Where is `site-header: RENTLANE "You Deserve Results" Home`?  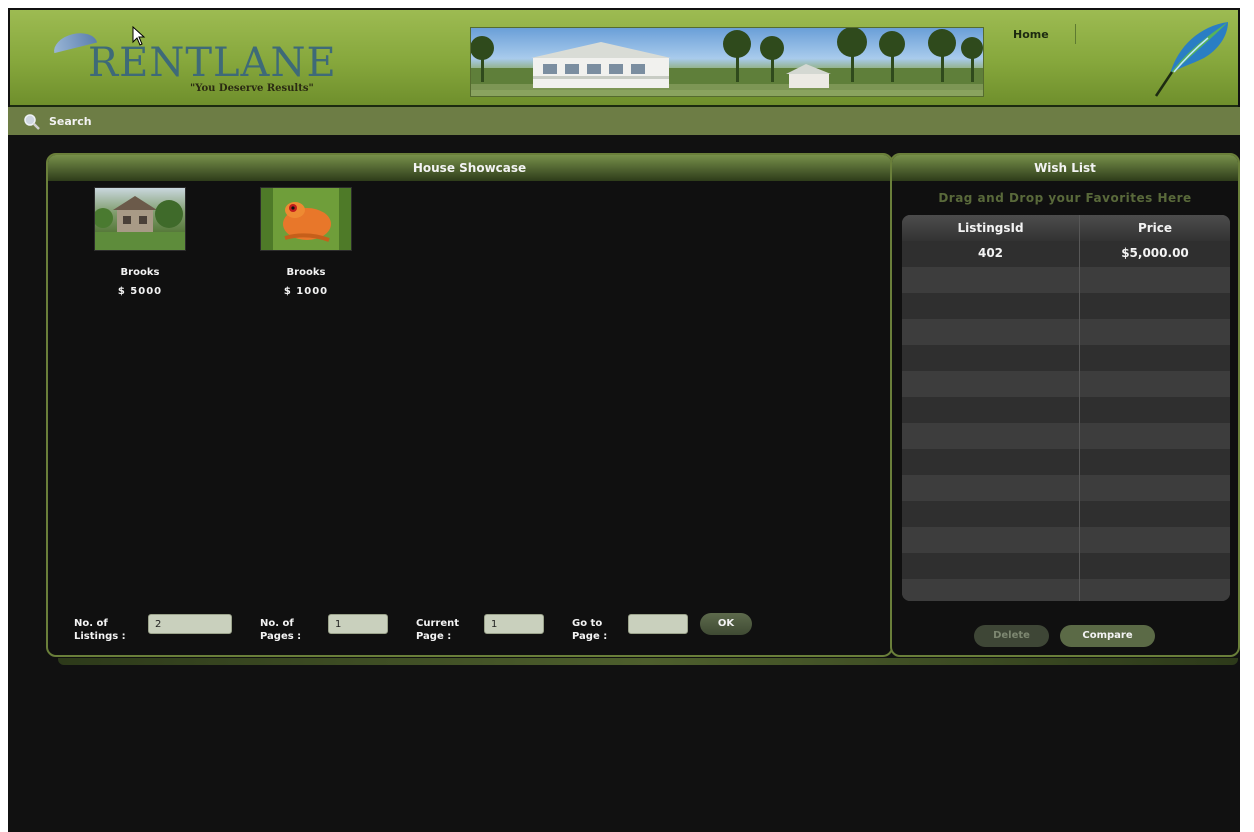
site-header: RENTLANE "You Deserve Results" Home is located at coordinates (624, 59).